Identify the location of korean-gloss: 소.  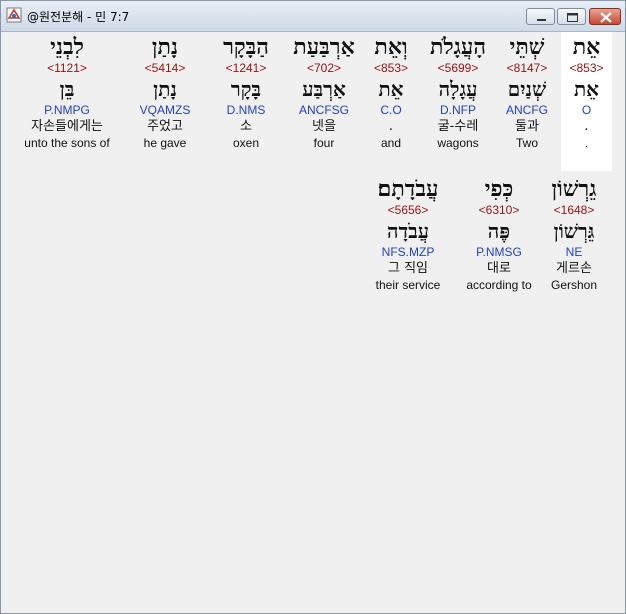
(246, 126).